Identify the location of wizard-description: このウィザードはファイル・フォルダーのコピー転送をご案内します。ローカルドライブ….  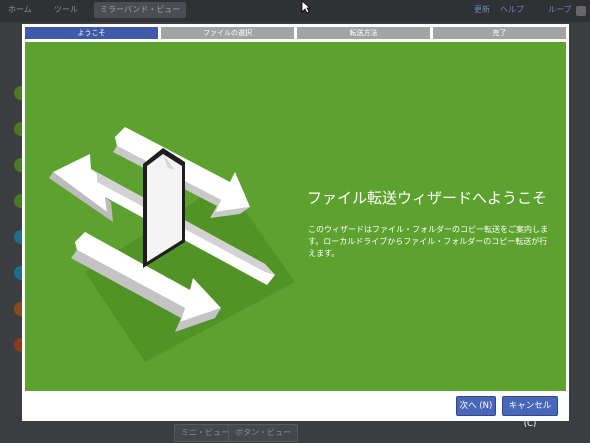
(428, 241).